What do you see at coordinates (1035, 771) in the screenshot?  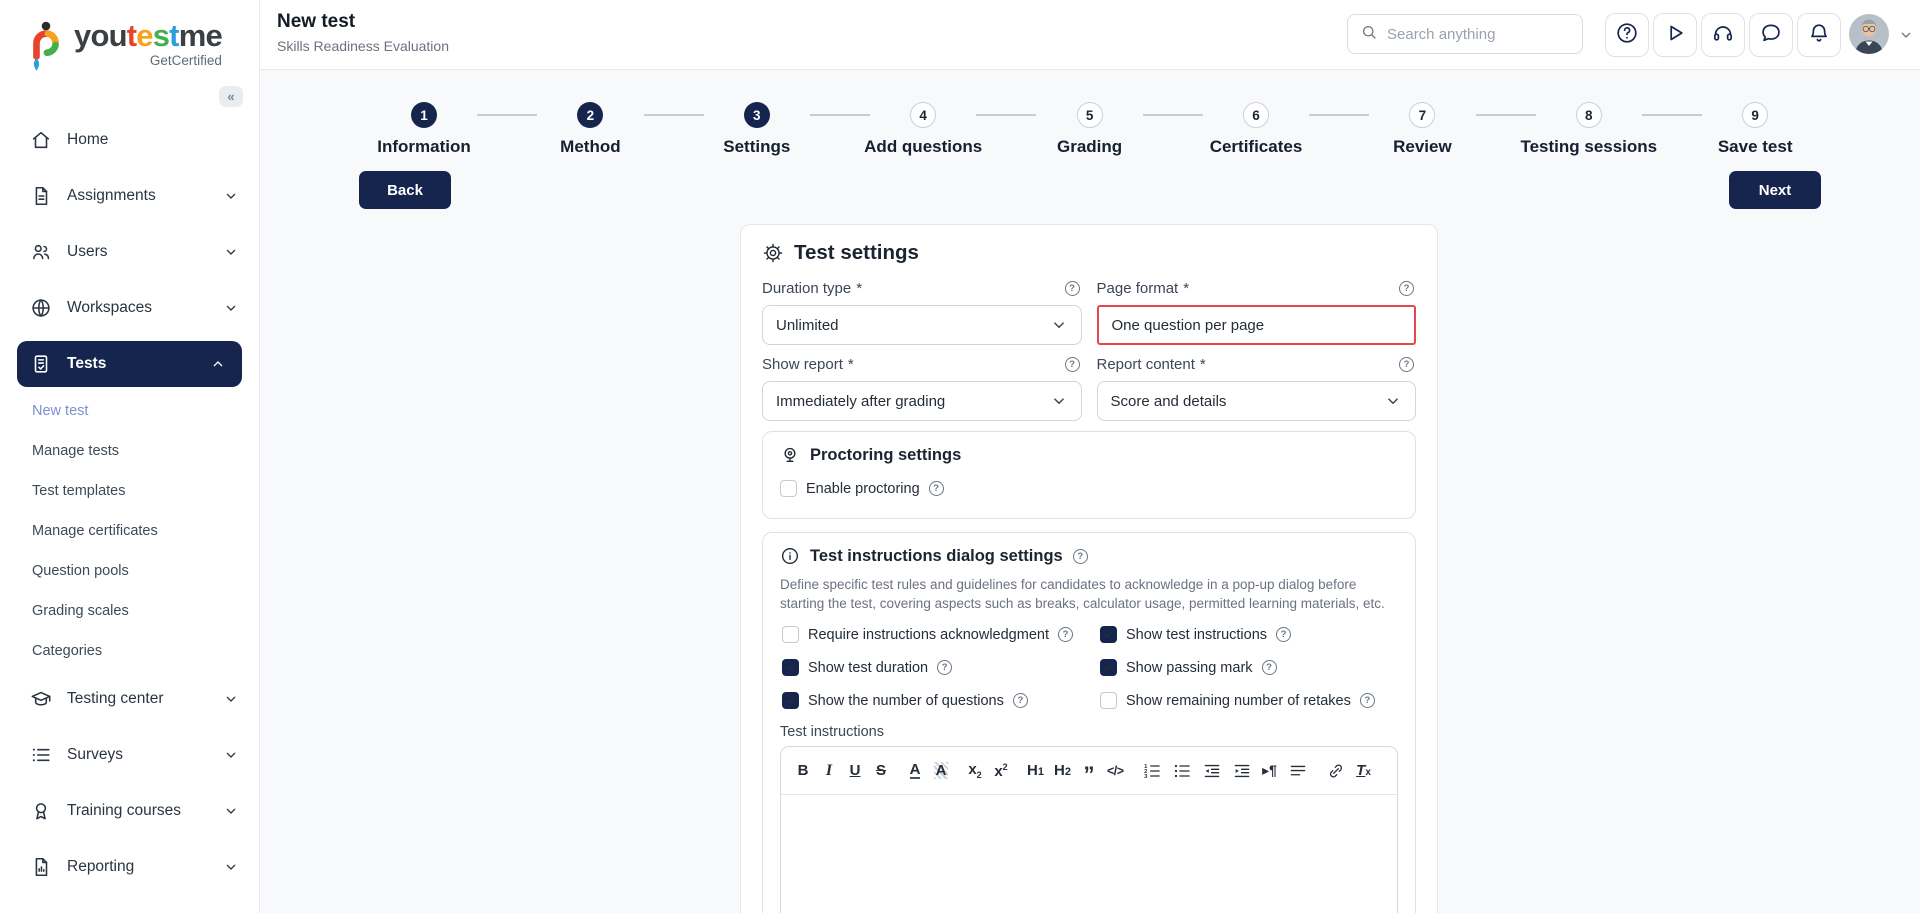 I see `h1-button: H1` at bounding box center [1035, 771].